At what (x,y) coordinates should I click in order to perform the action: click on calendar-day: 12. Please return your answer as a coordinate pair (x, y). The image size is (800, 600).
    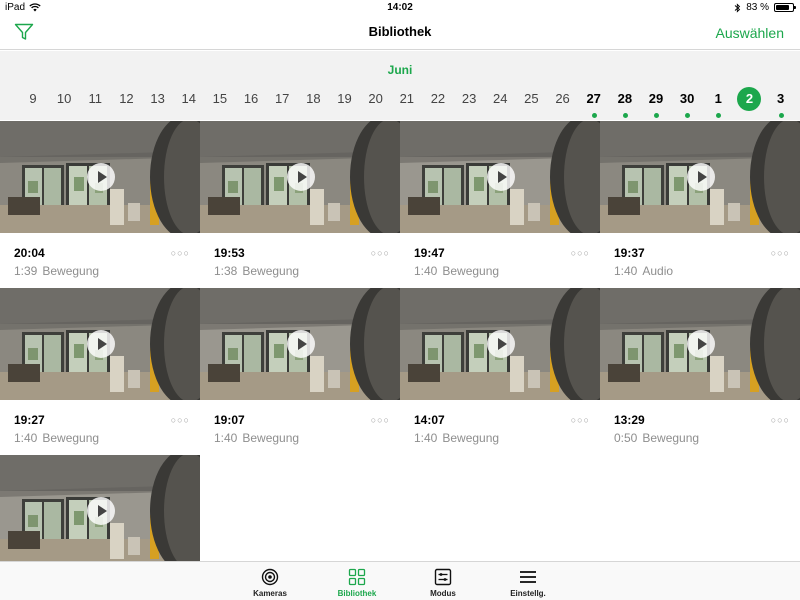
    Looking at the image, I should click on (126, 102).